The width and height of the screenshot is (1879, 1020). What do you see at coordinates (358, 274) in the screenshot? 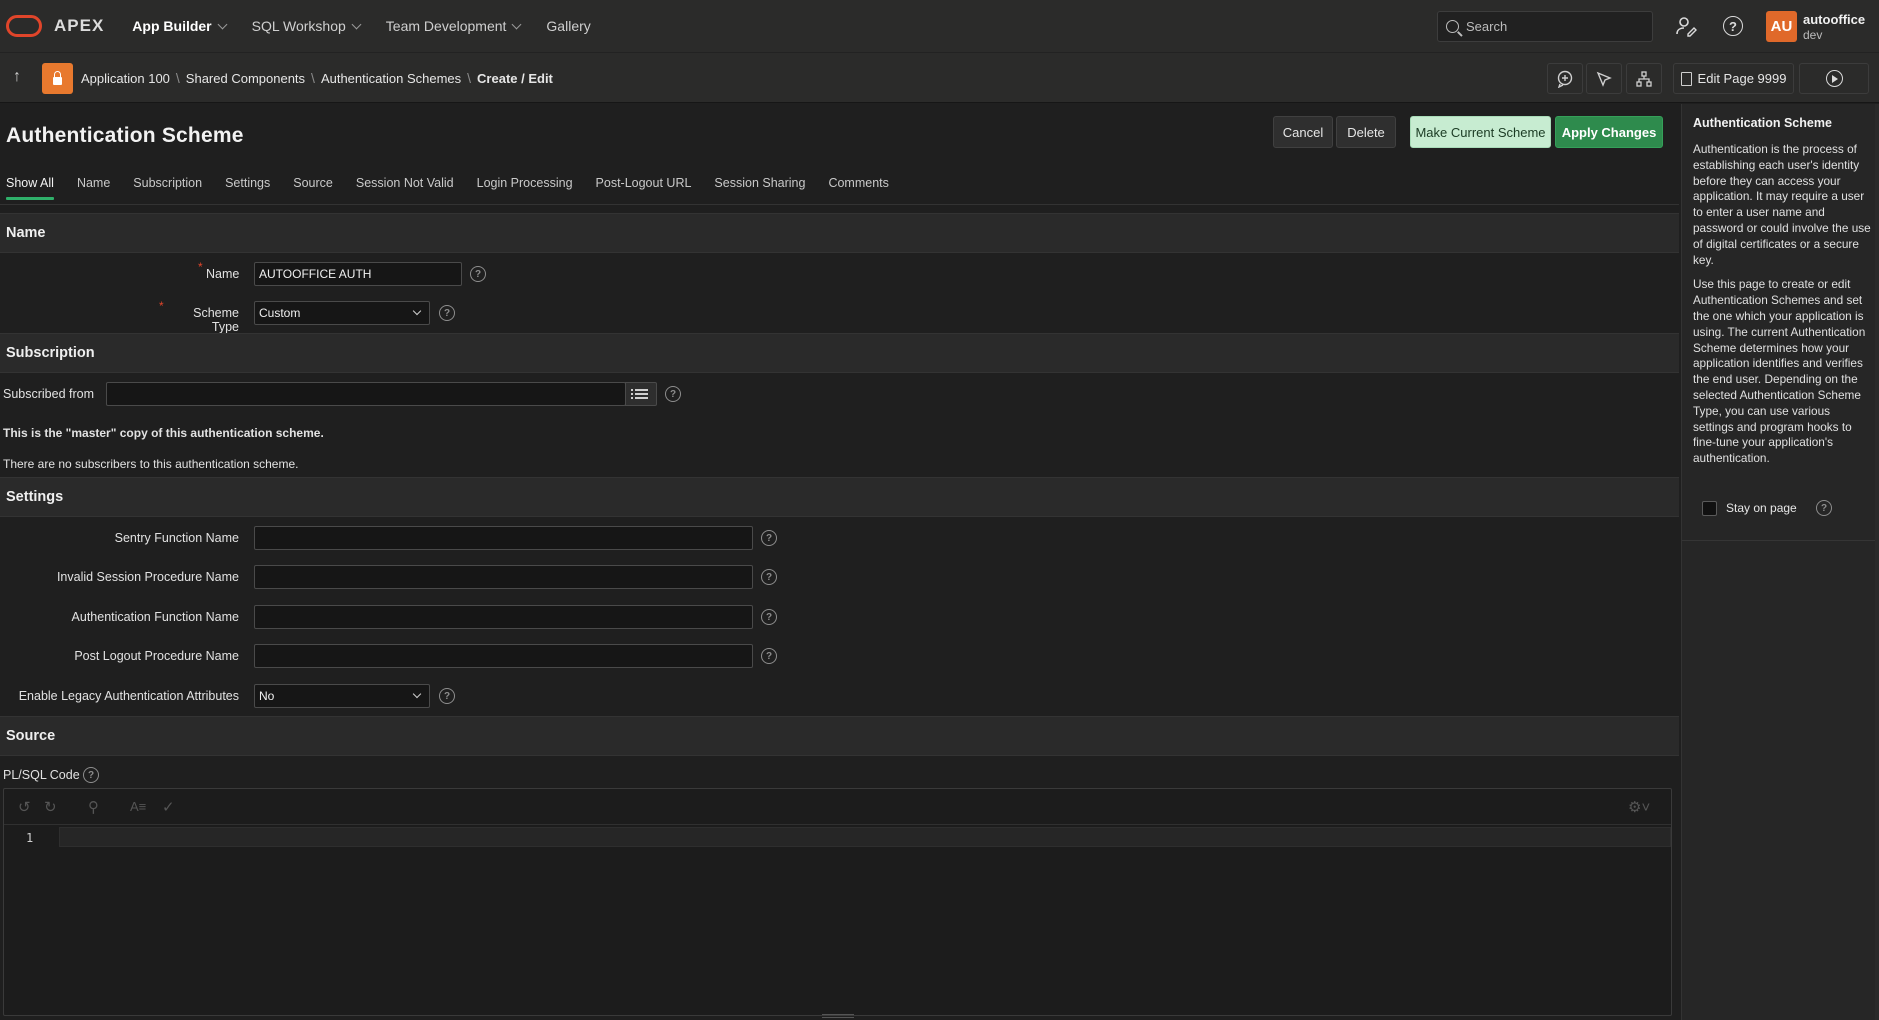
I see `name-field: AUTOOFFICE AUTH` at bounding box center [358, 274].